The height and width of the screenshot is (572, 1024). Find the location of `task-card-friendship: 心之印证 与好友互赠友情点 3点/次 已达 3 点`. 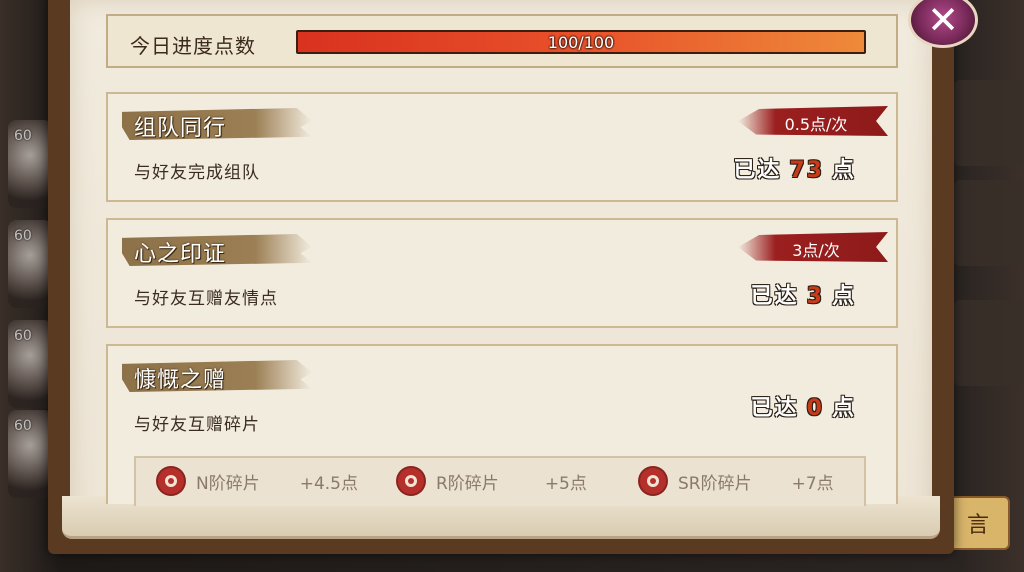

task-card-friendship: 心之印证 与好友互赠友情点 3点/次 已达 3 点 is located at coordinates (502, 273).